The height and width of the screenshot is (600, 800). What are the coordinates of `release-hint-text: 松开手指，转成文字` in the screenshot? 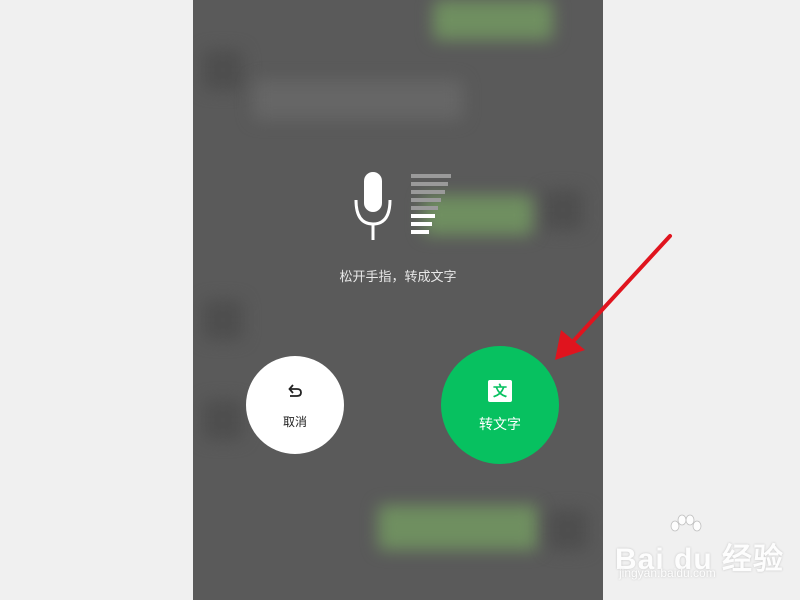 It's located at (398, 276).